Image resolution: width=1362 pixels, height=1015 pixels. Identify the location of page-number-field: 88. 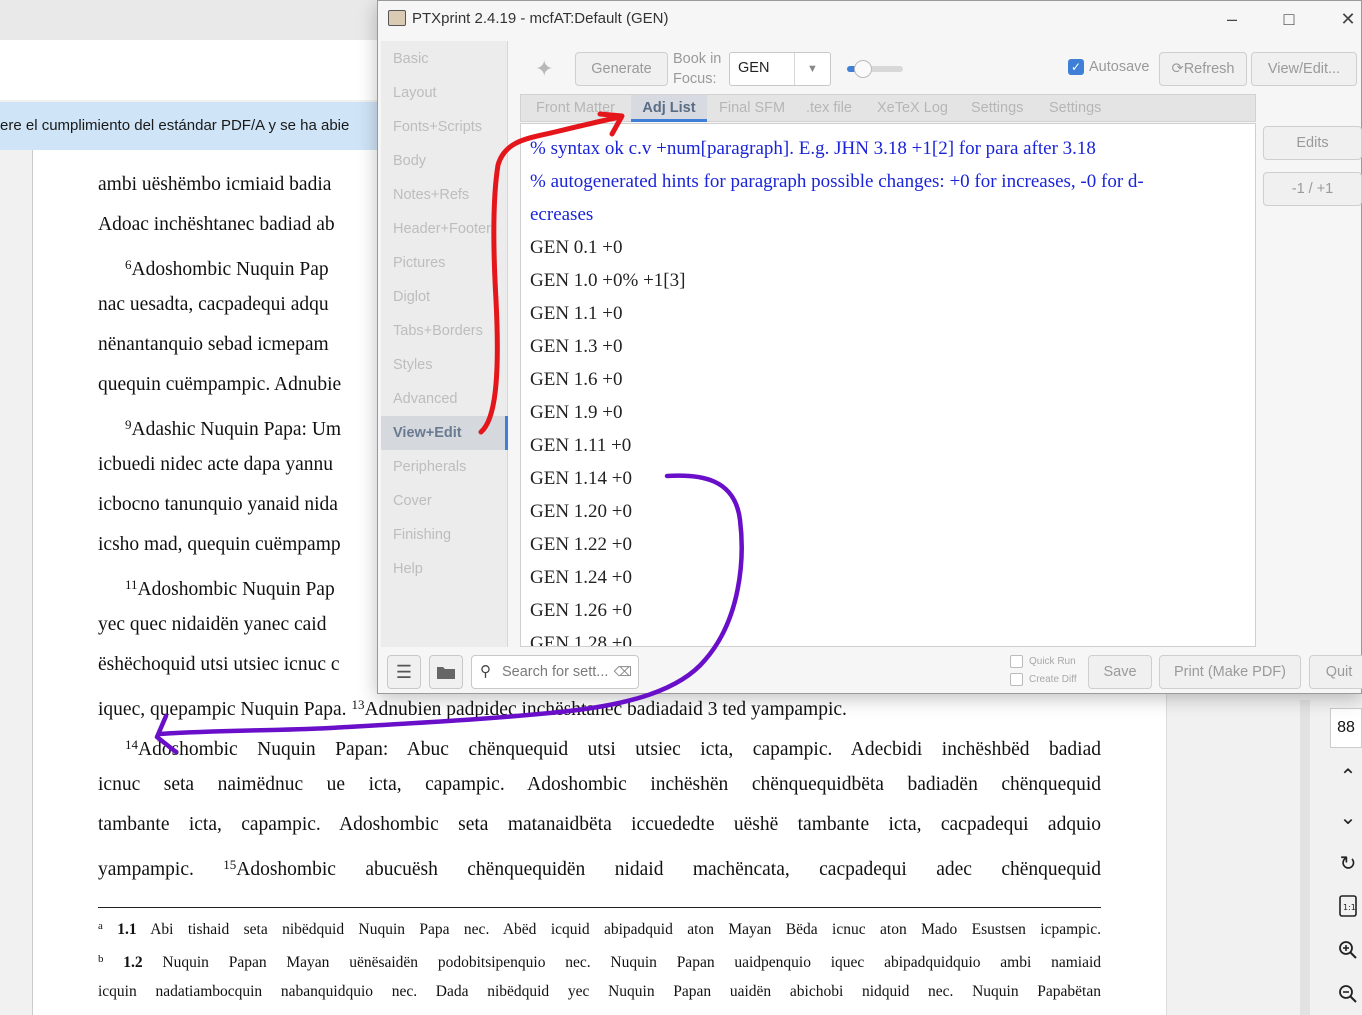
(1346, 728).